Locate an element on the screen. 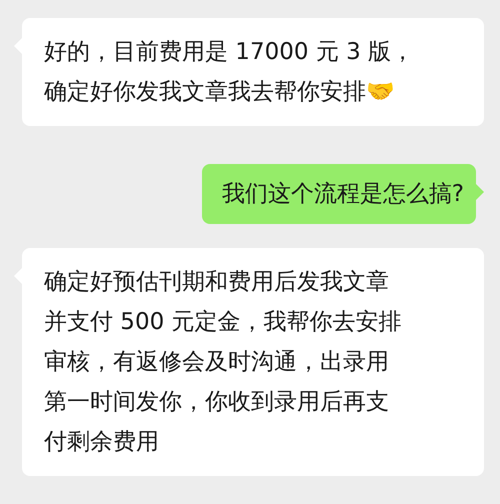 This screenshot has height=504, width=500. message-bubble: 我们这个流程是怎么搞? is located at coordinates (339, 194).